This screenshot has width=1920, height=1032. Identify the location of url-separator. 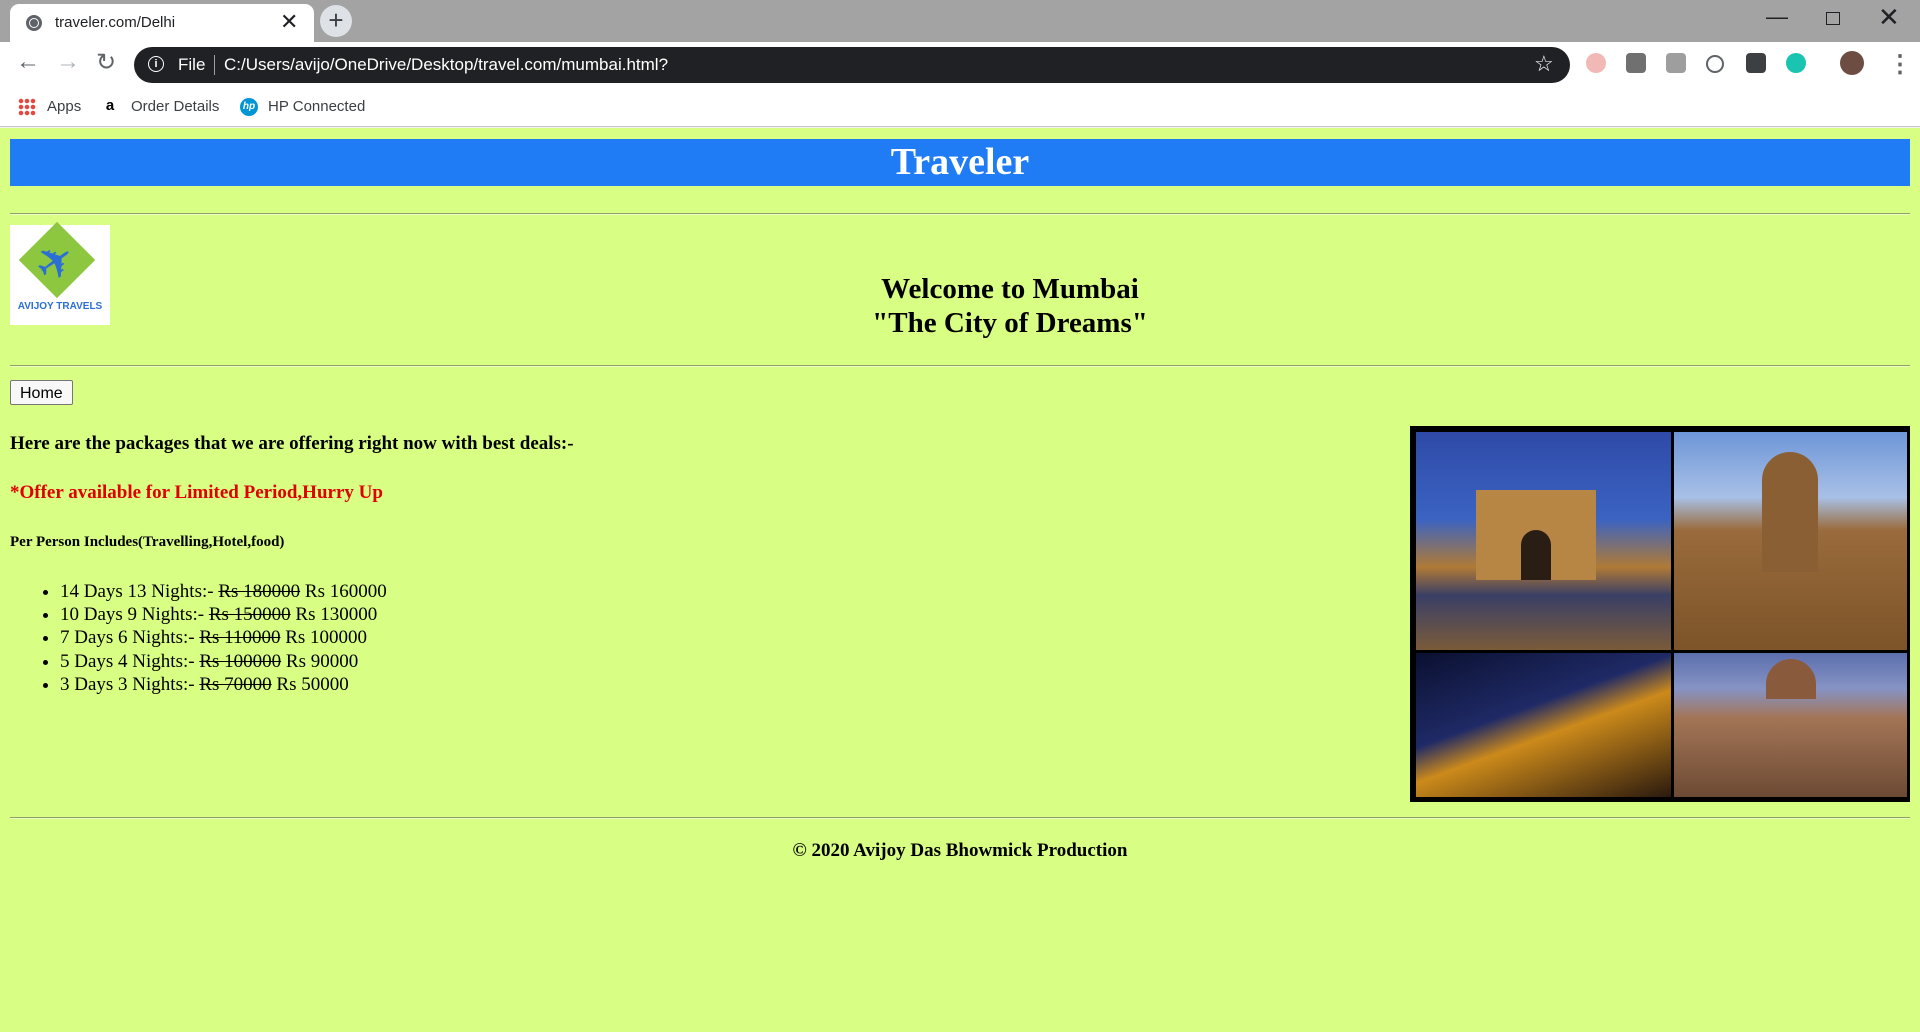
(214, 65).